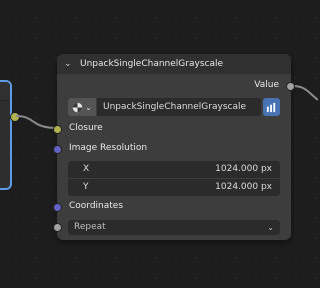 This screenshot has width=320, height=288. Describe the element at coordinates (152, 64) in the screenshot. I see `node-title: UnpackSingleChannelGrayscale` at that location.